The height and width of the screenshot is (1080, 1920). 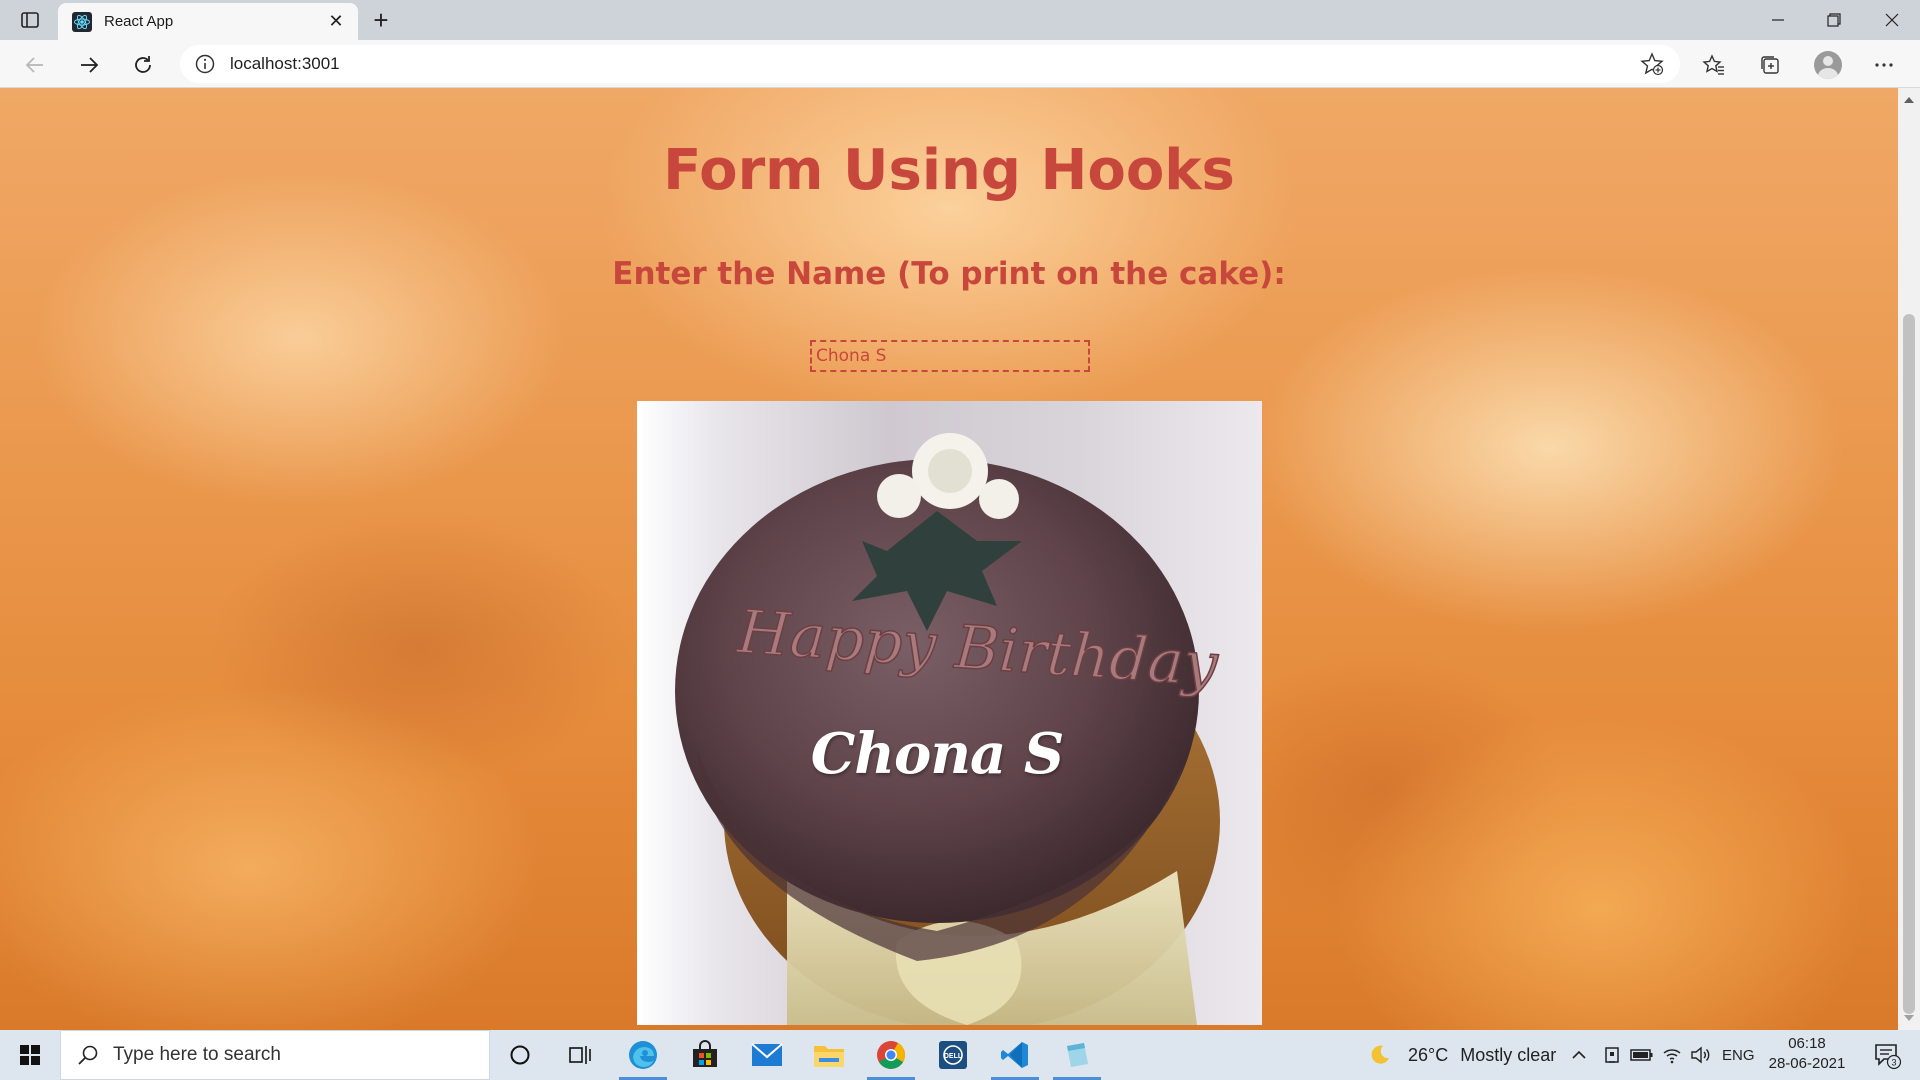 I want to click on chevron-up-icon, so click(x=1579, y=1054).